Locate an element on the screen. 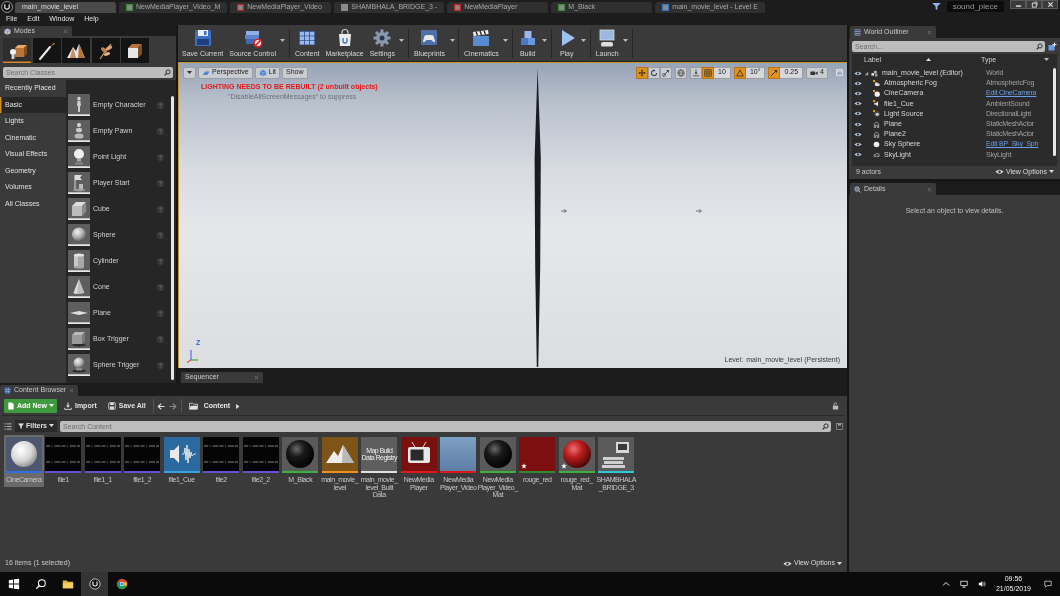 This screenshot has height=596, width=1060. blocks-icon is located at coordinates (874, 73).